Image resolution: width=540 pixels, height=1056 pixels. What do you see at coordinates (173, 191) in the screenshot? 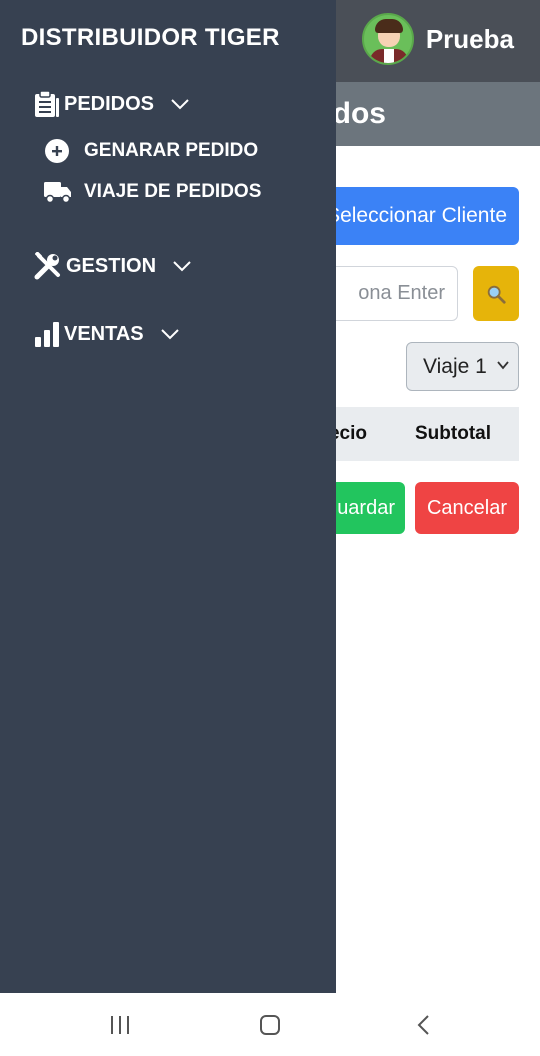
I see `submenu-viaje-de-pedidos-label: VIAJE DE PEDIDOS` at bounding box center [173, 191].